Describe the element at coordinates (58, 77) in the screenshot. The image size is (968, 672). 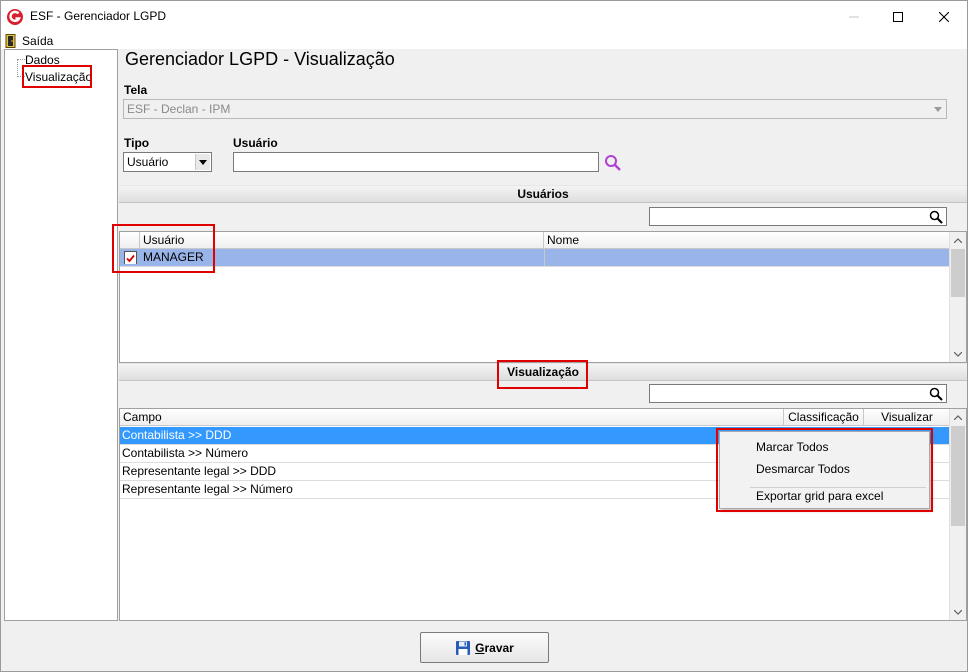
I see `tree-item-visualizacao: Visualização` at that location.